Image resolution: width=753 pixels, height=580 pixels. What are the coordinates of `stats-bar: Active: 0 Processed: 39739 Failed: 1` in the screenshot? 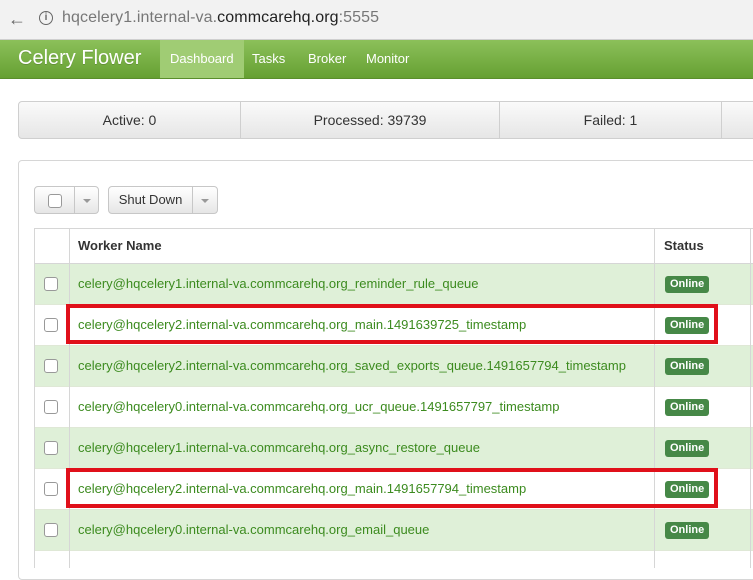 It's located at (385, 120).